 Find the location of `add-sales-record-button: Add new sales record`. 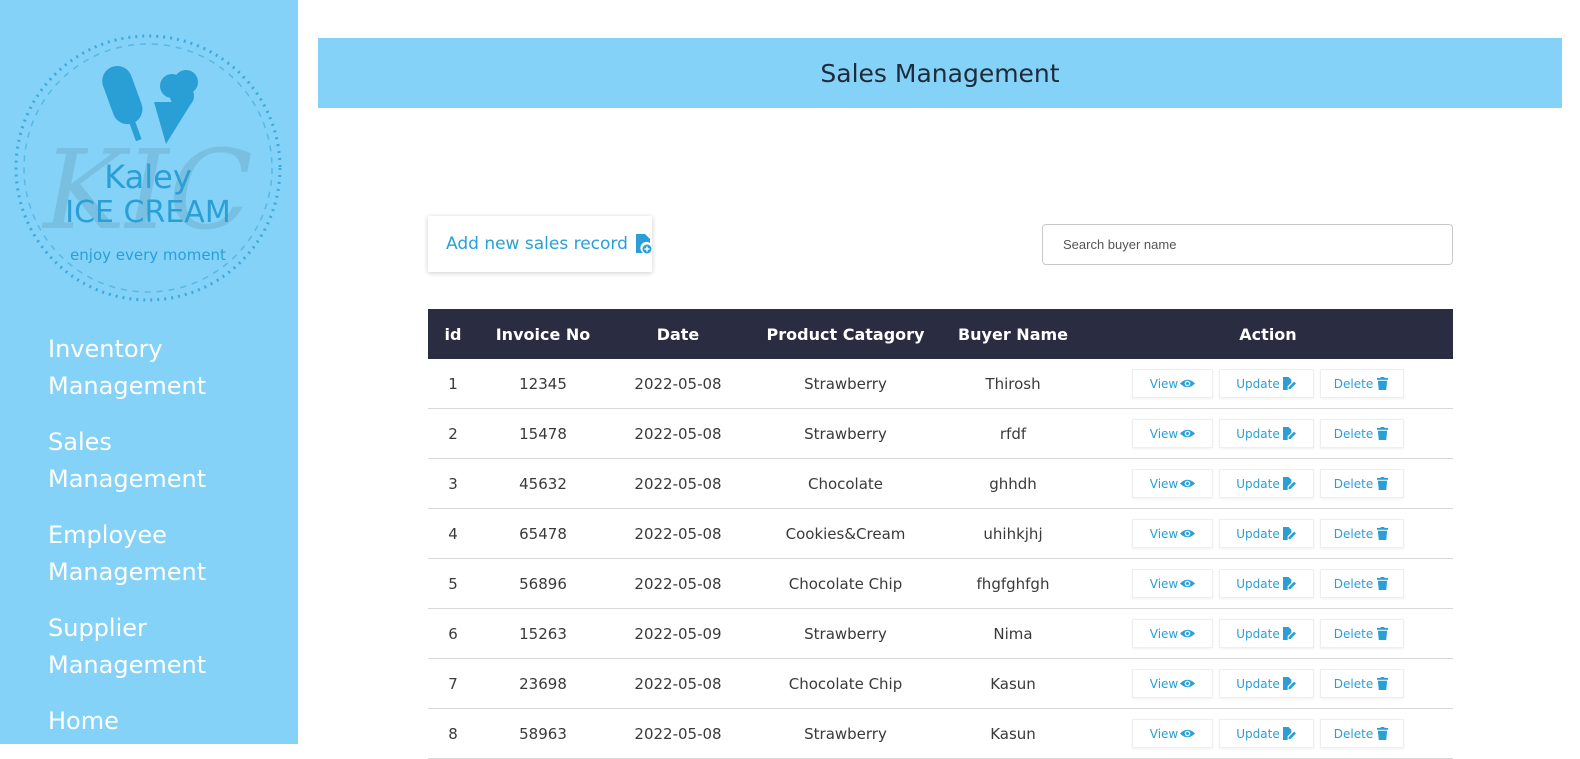

add-sales-record-button: Add new sales record is located at coordinates (540, 244).